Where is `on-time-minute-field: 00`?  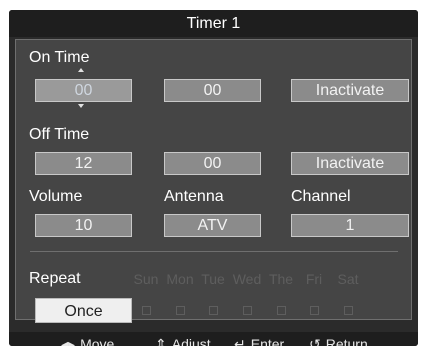 on-time-minute-field: 00 is located at coordinates (212, 90).